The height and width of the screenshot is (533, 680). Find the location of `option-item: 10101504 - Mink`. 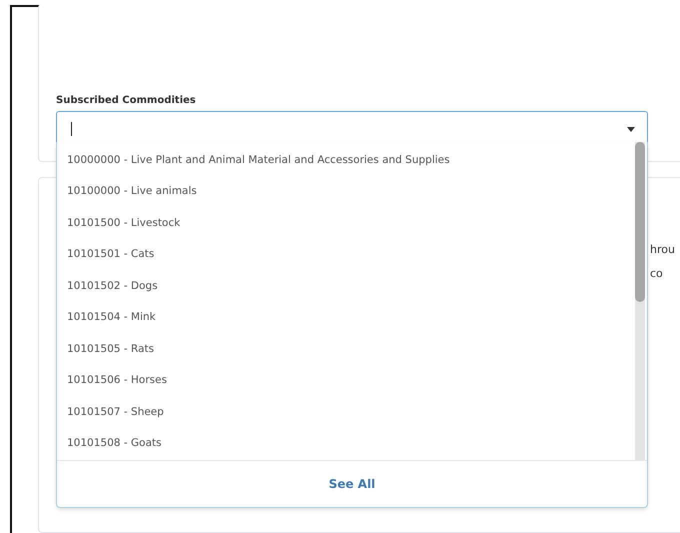

option-item: 10101504 - Mink is located at coordinates (346, 317).